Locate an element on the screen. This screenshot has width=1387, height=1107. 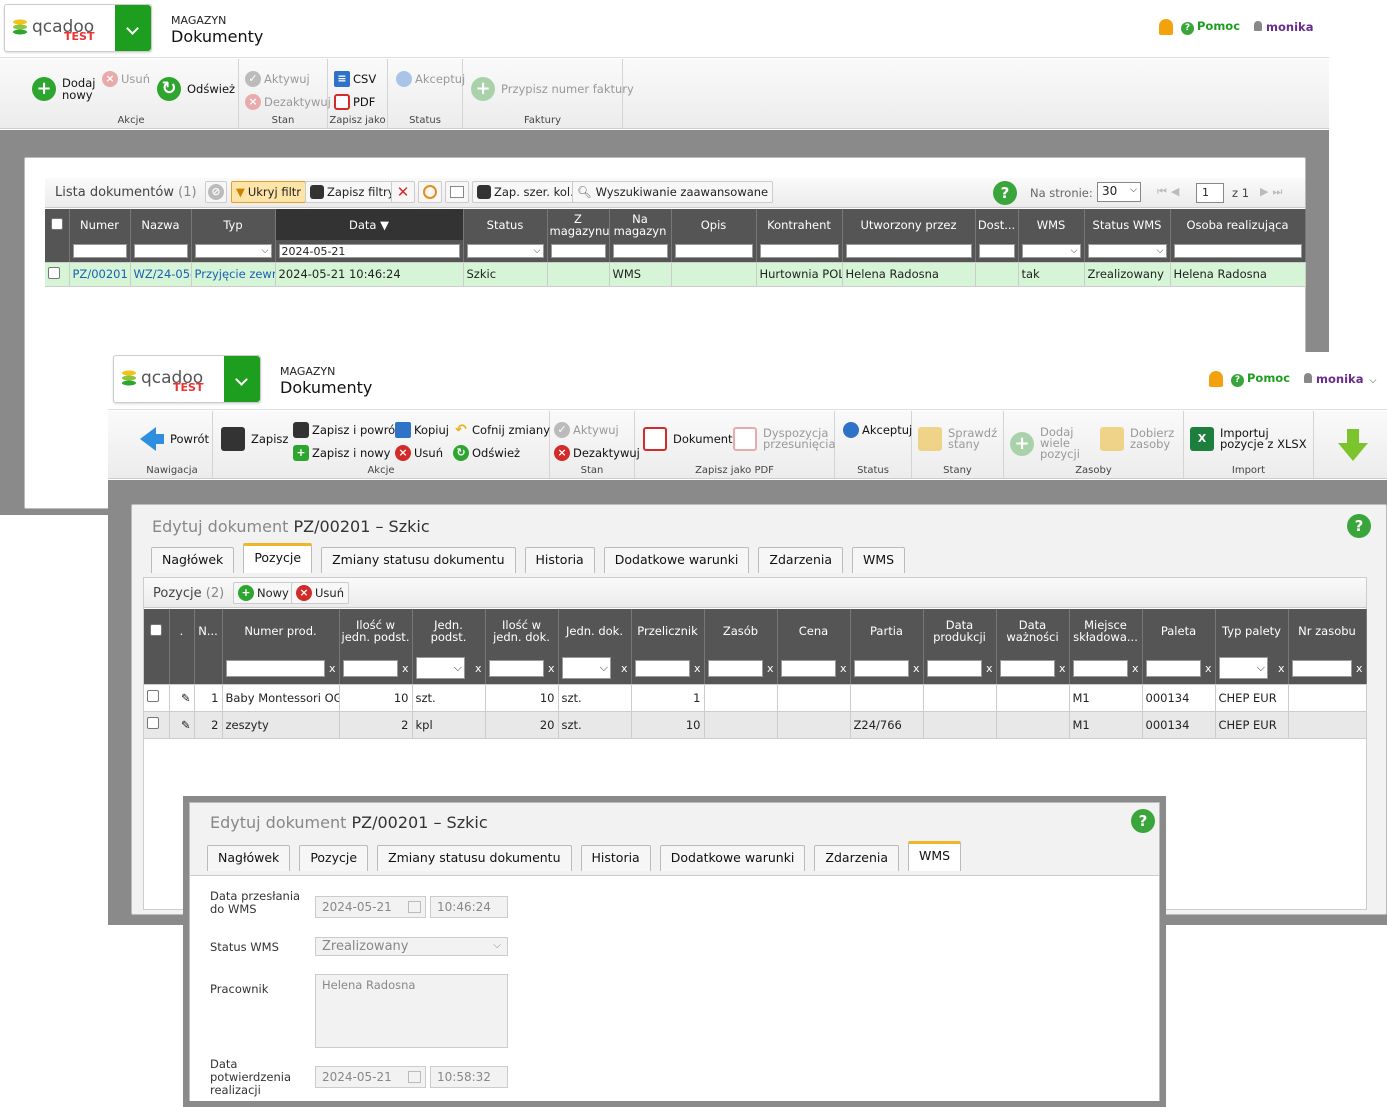
col-resource: Zasób is located at coordinates (741, 631).